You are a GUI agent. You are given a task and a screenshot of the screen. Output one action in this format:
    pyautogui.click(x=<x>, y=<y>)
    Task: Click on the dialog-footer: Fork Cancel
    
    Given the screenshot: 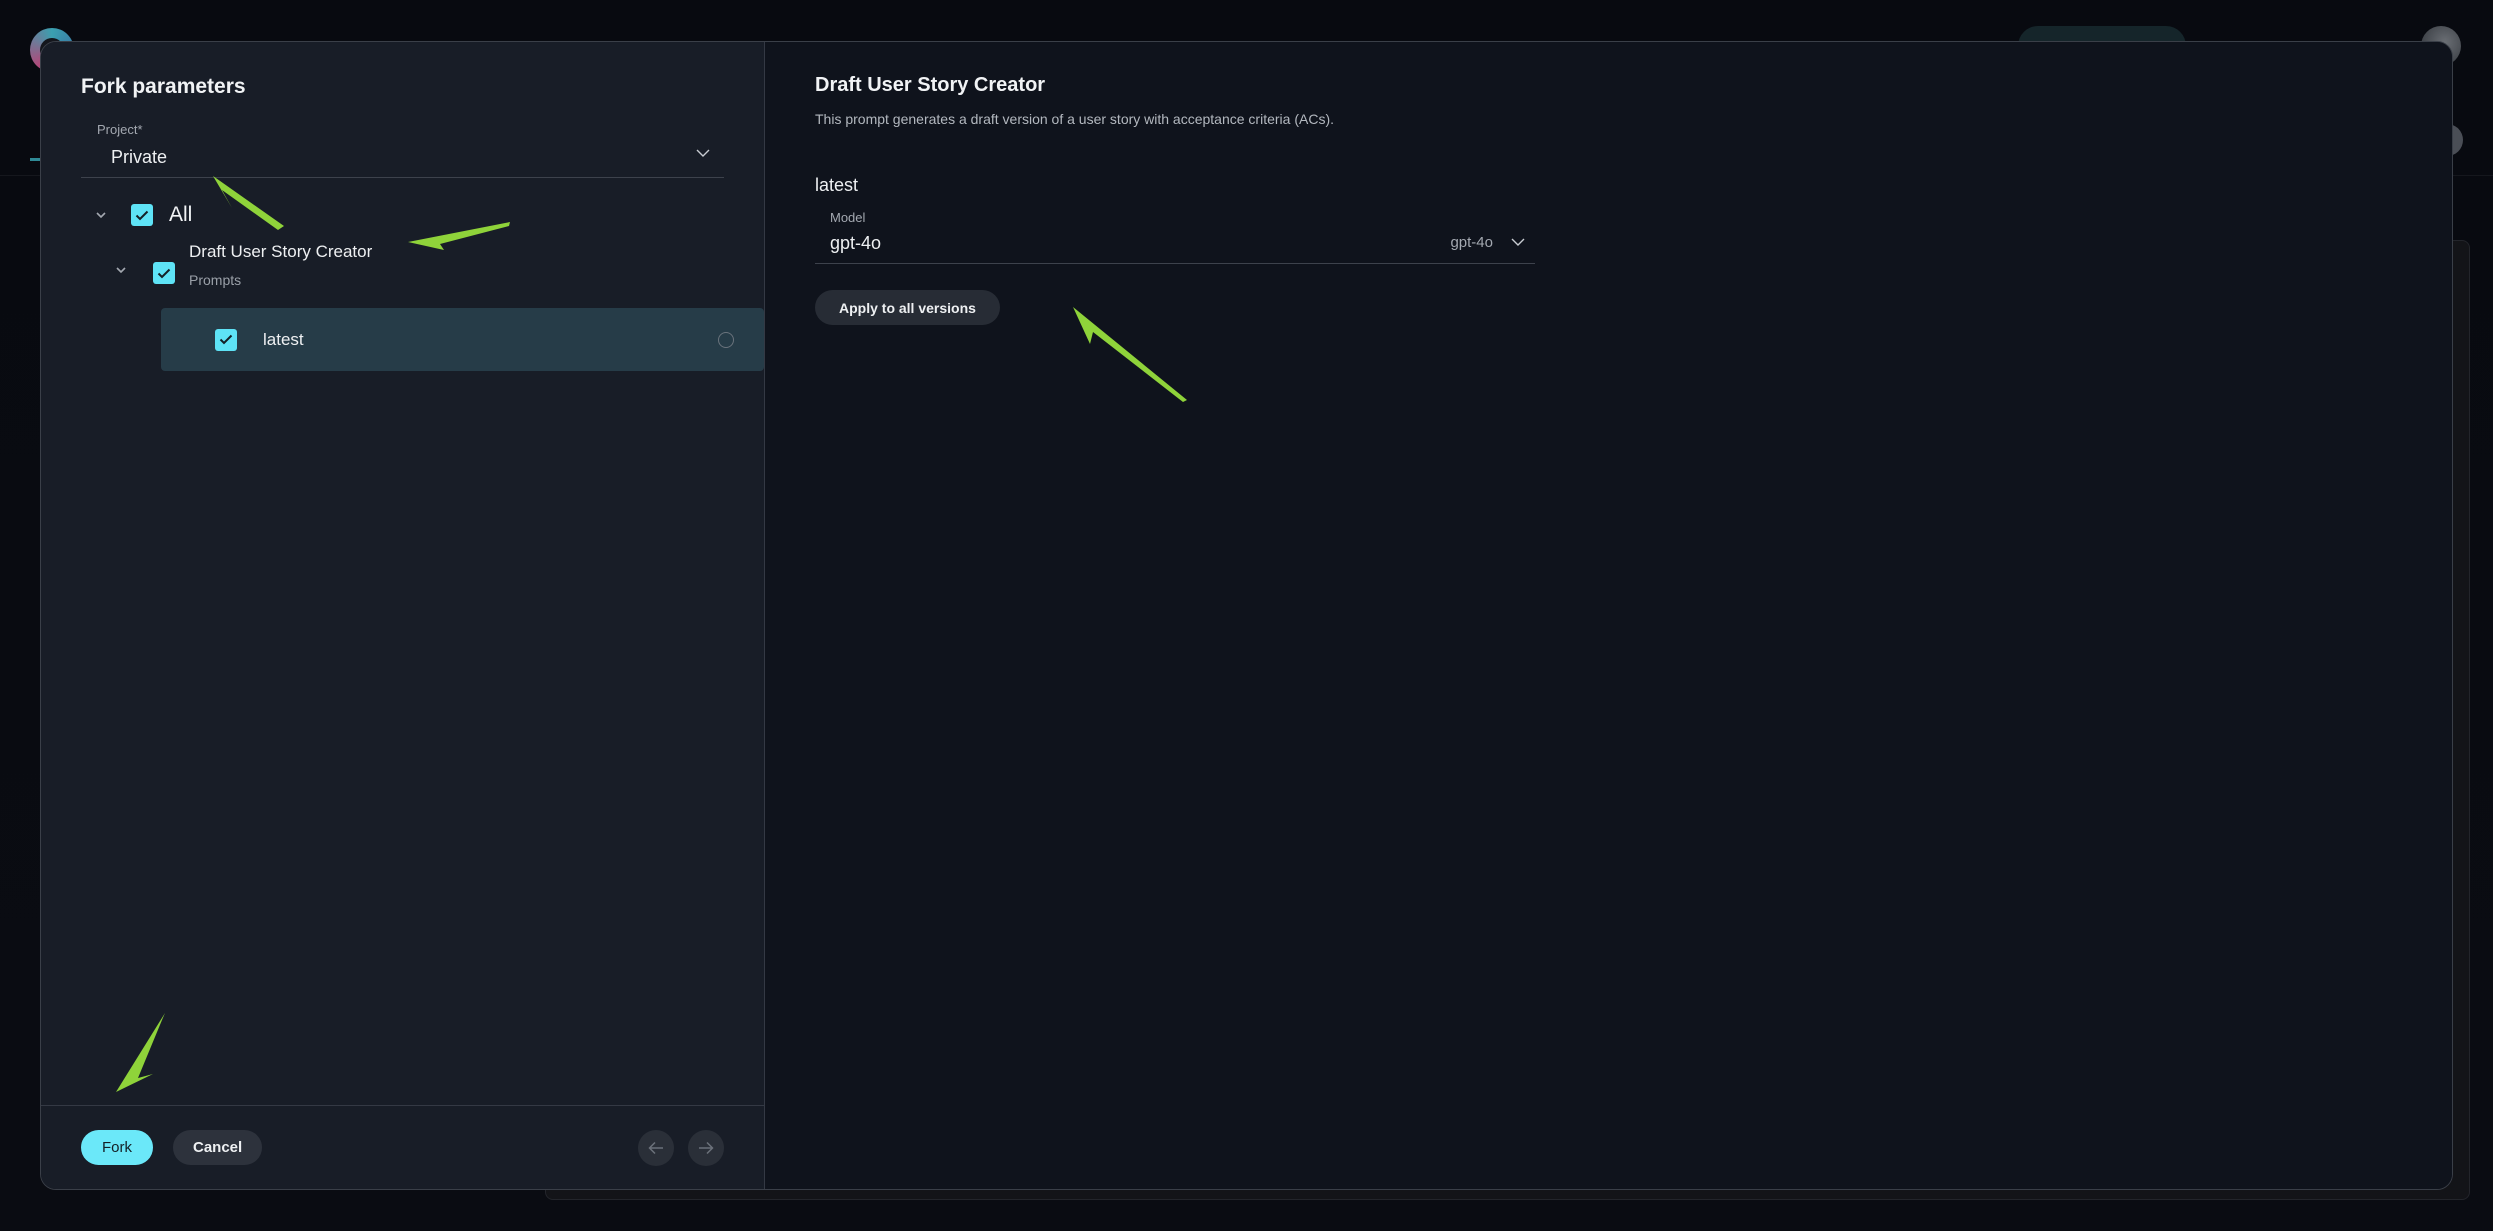 What is the action you would take?
    pyautogui.click(x=402, y=1147)
    